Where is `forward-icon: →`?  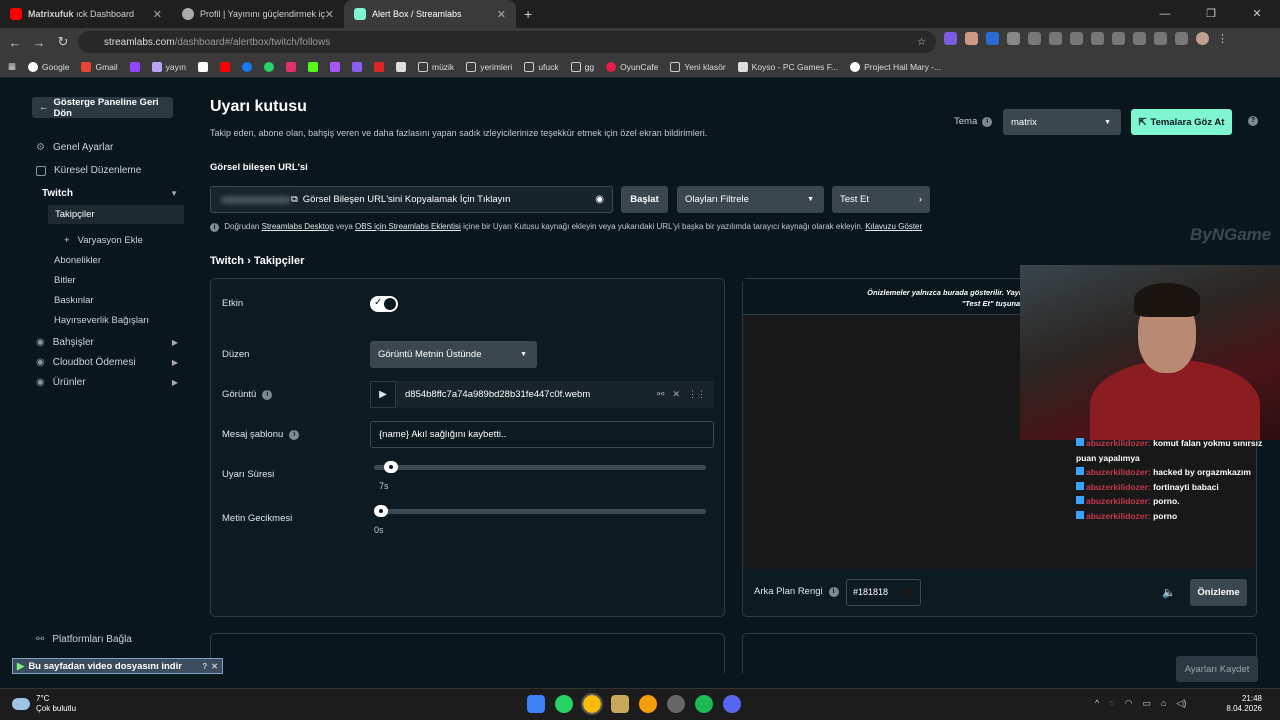
forward-icon: → is located at coordinates (39, 42).